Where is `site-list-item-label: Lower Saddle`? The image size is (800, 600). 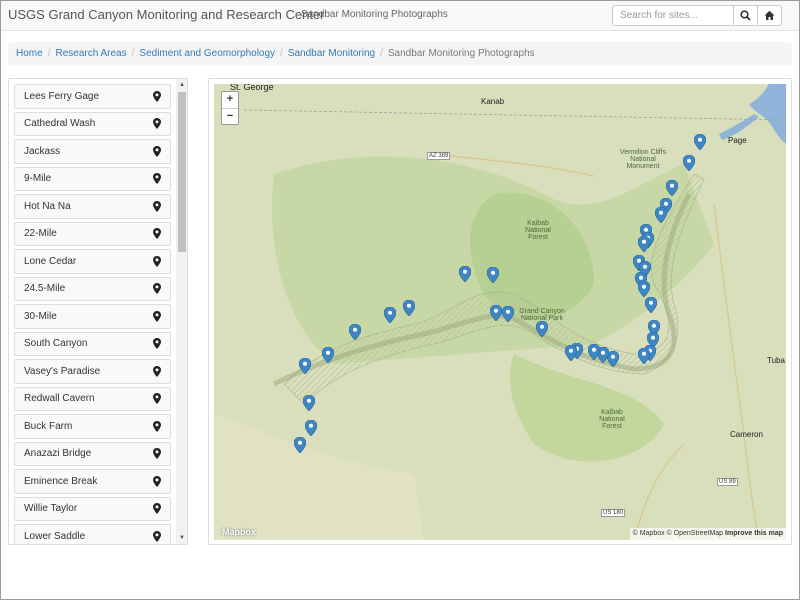
site-list-item-label: Lower Saddle is located at coordinates (55, 536).